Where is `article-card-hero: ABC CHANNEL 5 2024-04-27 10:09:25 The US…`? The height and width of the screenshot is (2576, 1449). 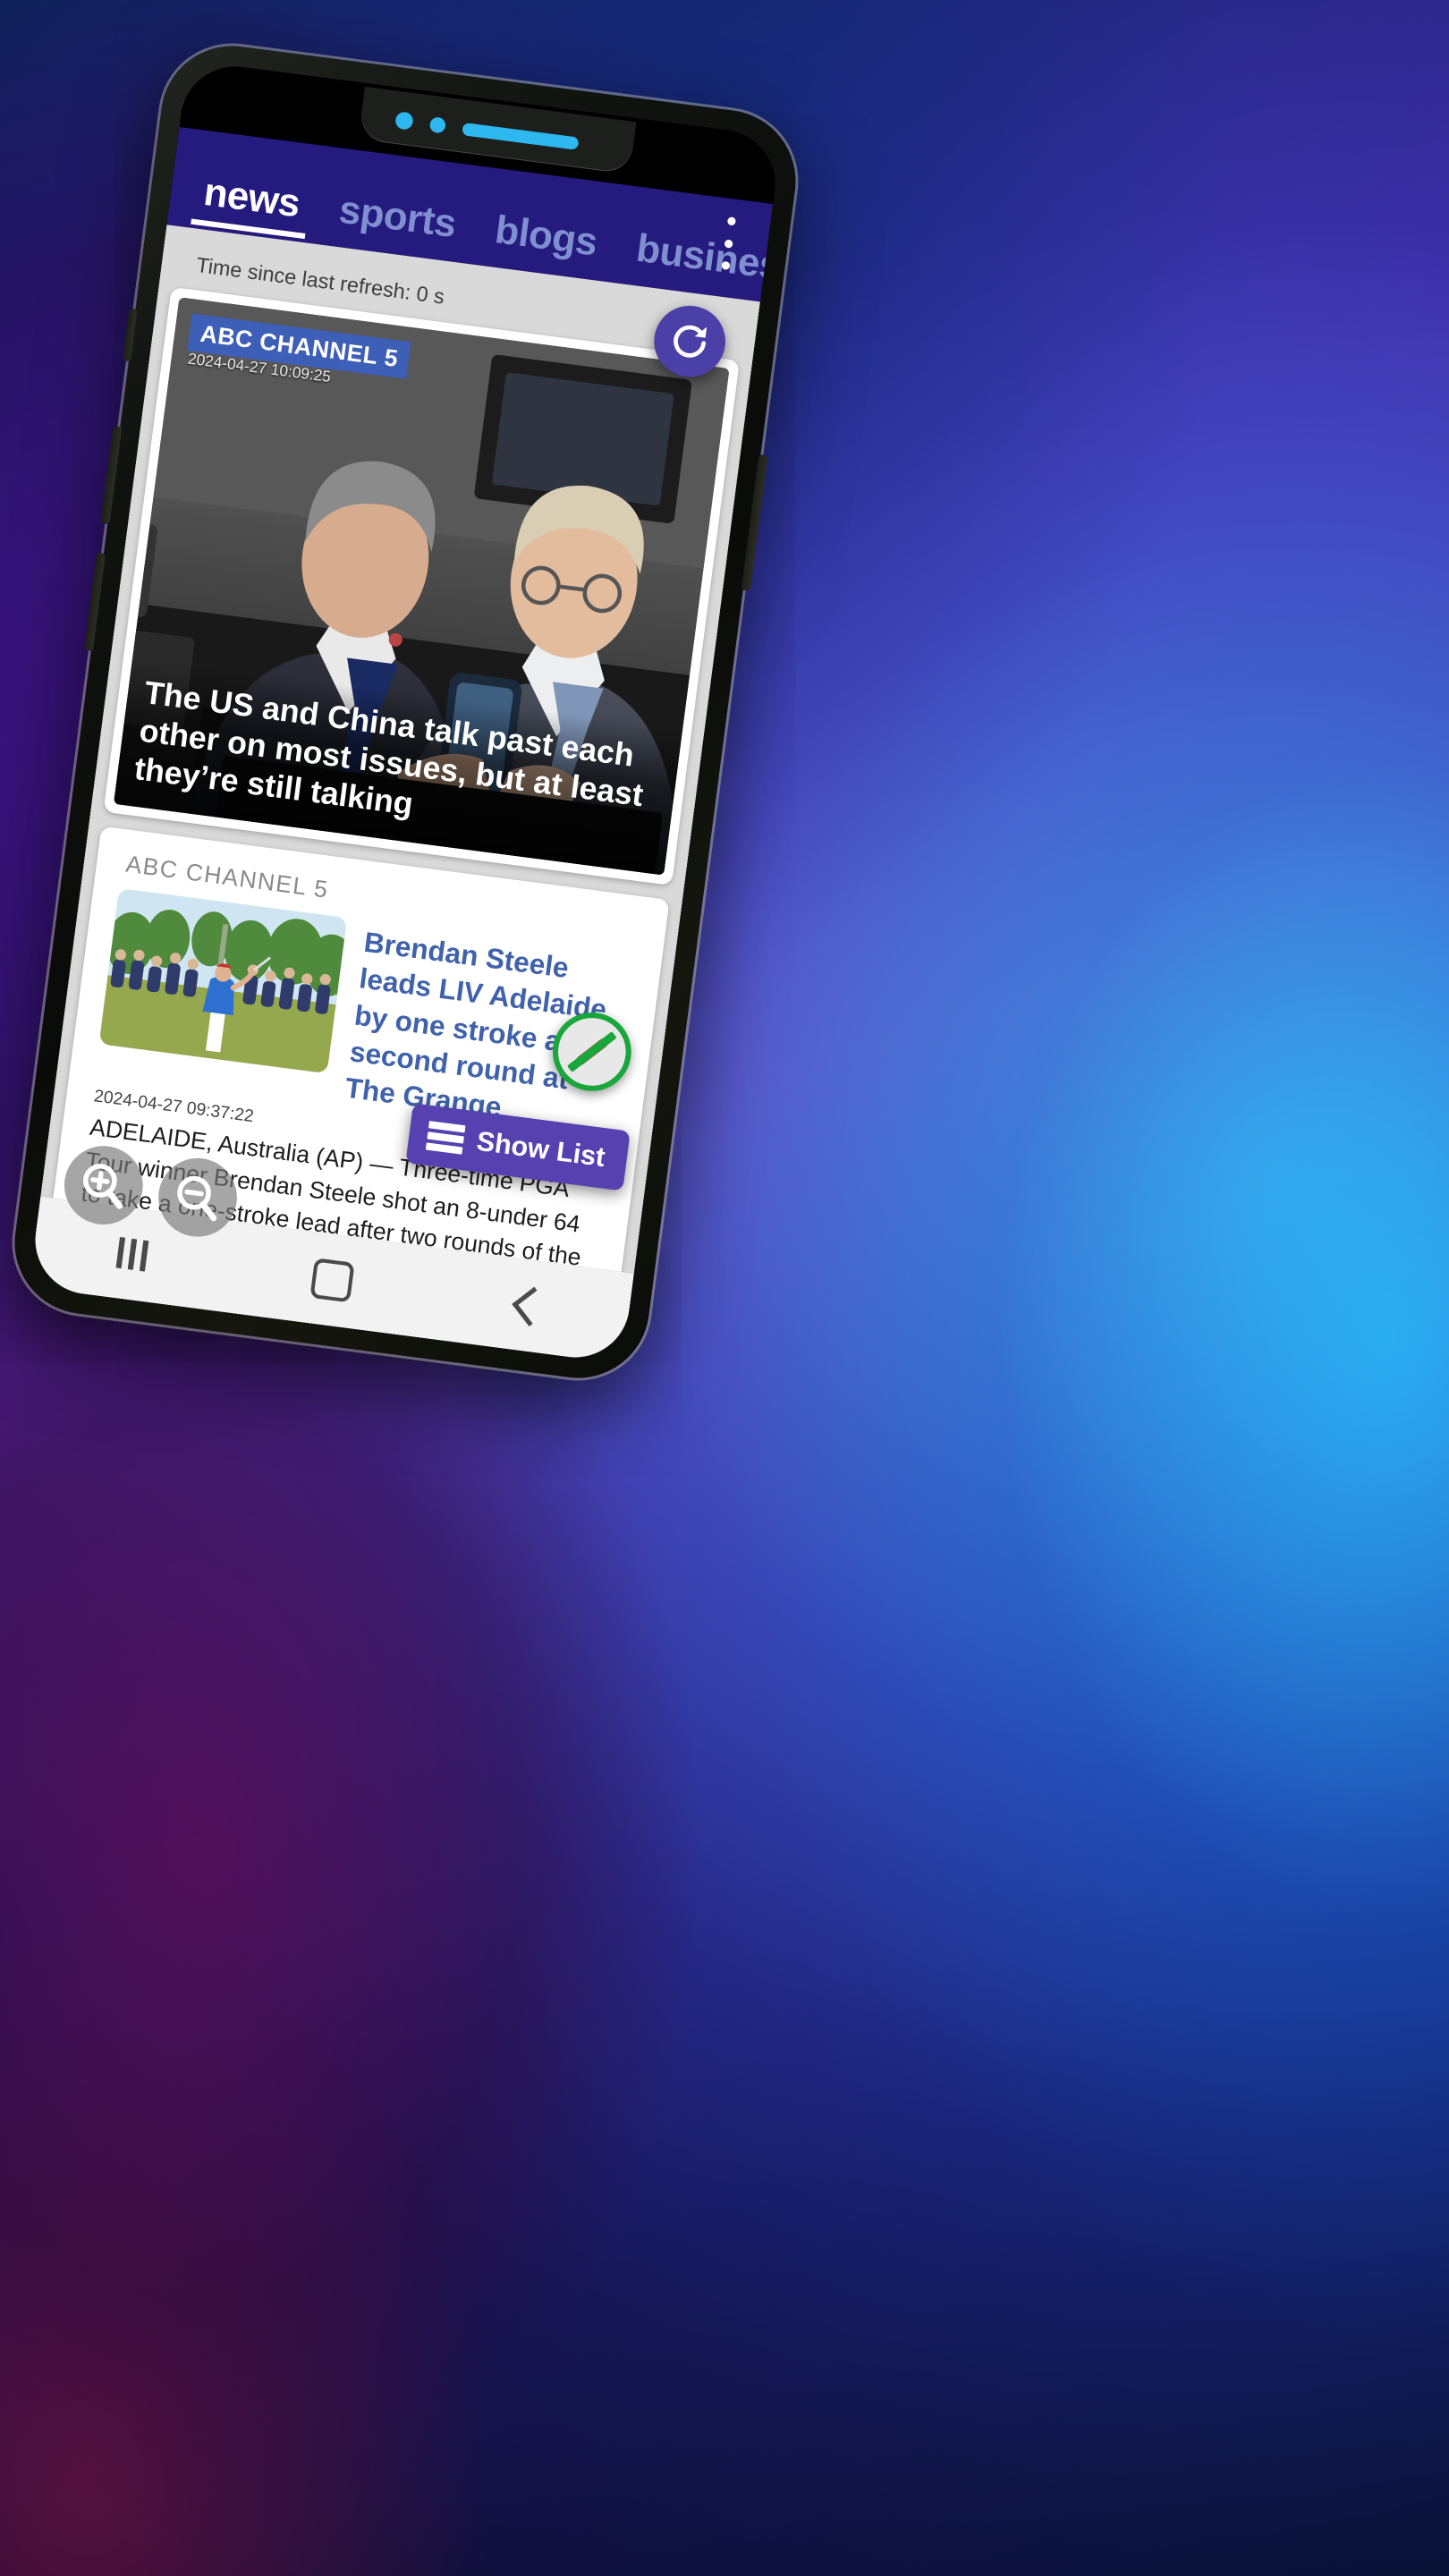
article-card-hero: ABC CHANNEL 5 2024-04-27 10:09:25 The US… is located at coordinates (421, 586).